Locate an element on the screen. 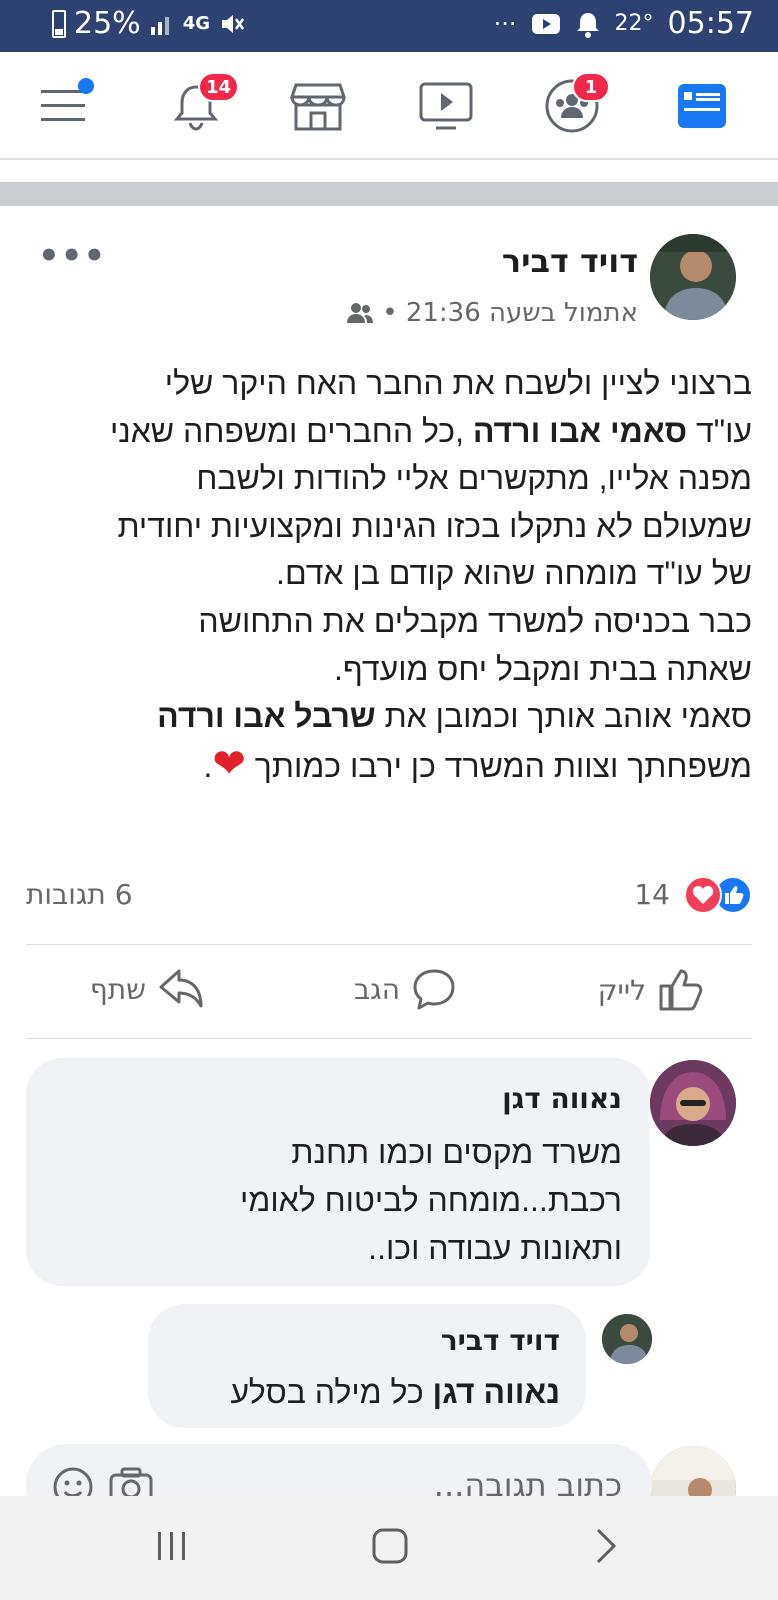  android-navigation-bar is located at coordinates (389, 1548).